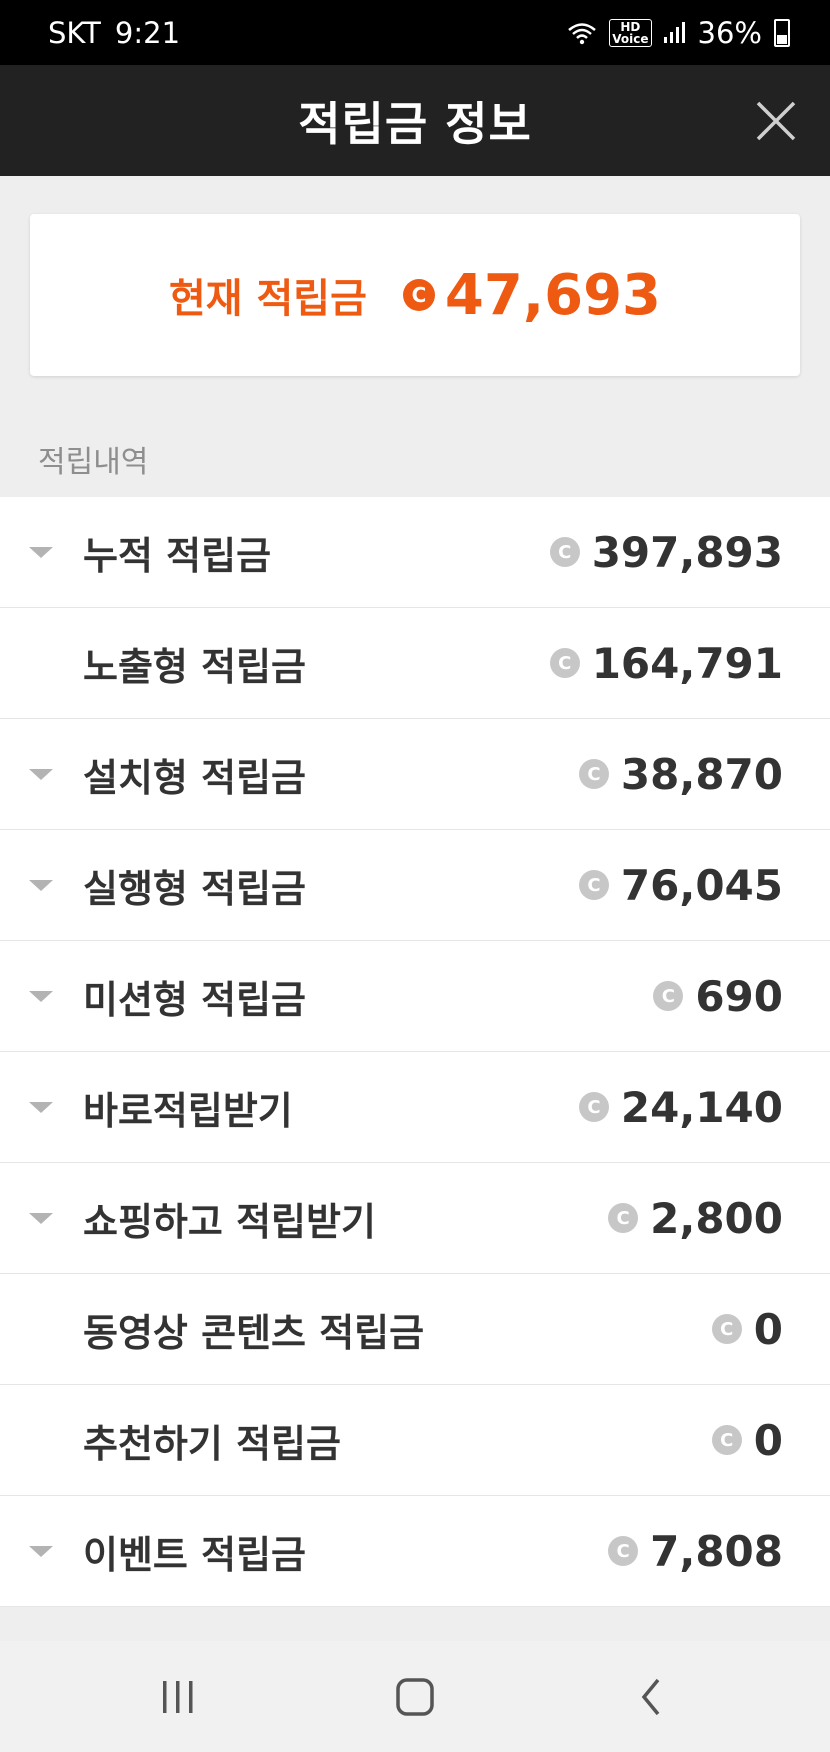 The height and width of the screenshot is (1752, 830). I want to click on system-nav-bar, so click(415, 1696).